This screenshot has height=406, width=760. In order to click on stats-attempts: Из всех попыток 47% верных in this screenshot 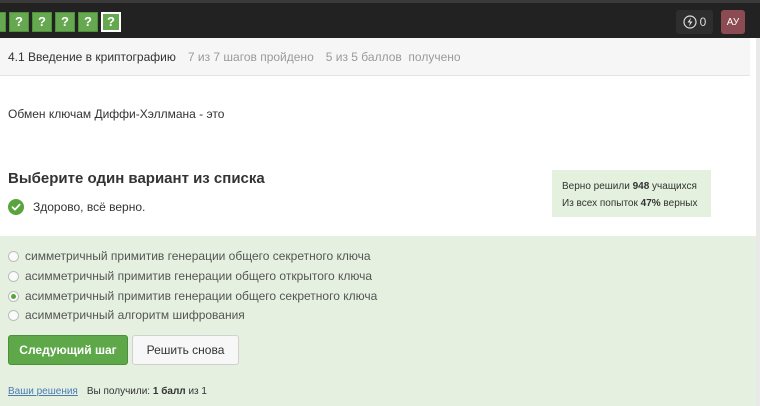, I will do `click(631, 203)`.